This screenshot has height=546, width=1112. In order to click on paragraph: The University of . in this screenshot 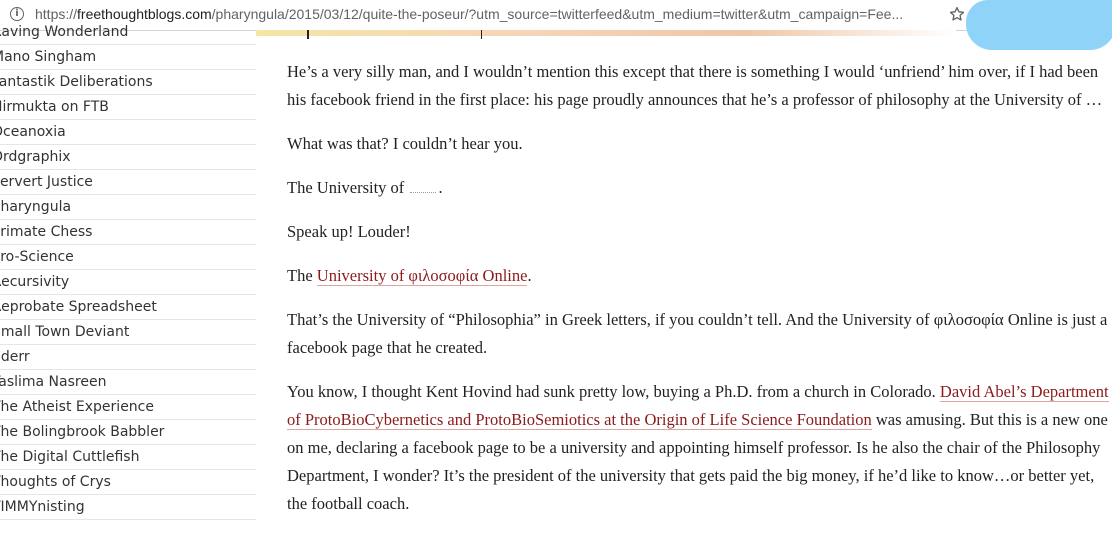, I will do `click(698, 188)`.